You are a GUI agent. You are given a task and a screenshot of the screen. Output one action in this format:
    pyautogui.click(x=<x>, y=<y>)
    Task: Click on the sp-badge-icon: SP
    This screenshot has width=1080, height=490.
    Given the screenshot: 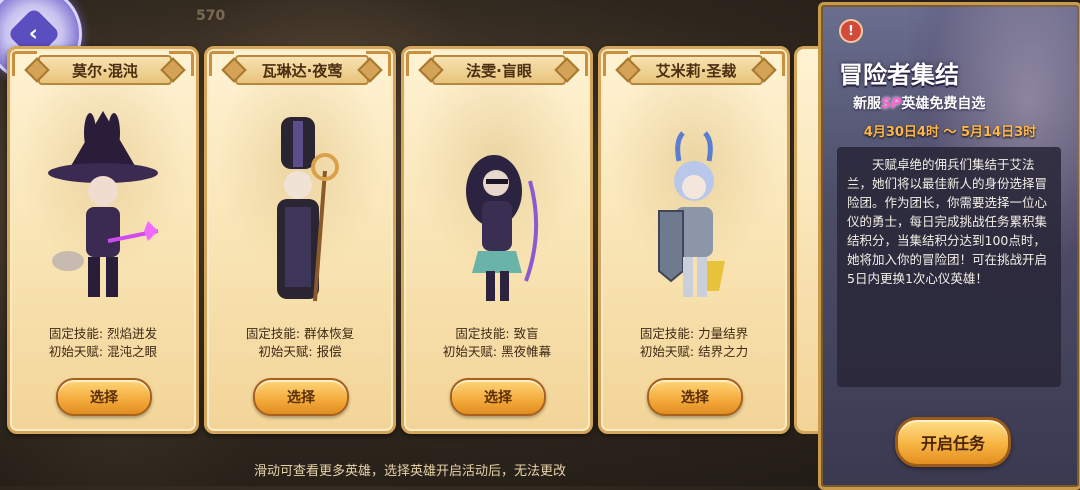 What is the action you would take?
    pyautogui.click(x=891, y=104)
    